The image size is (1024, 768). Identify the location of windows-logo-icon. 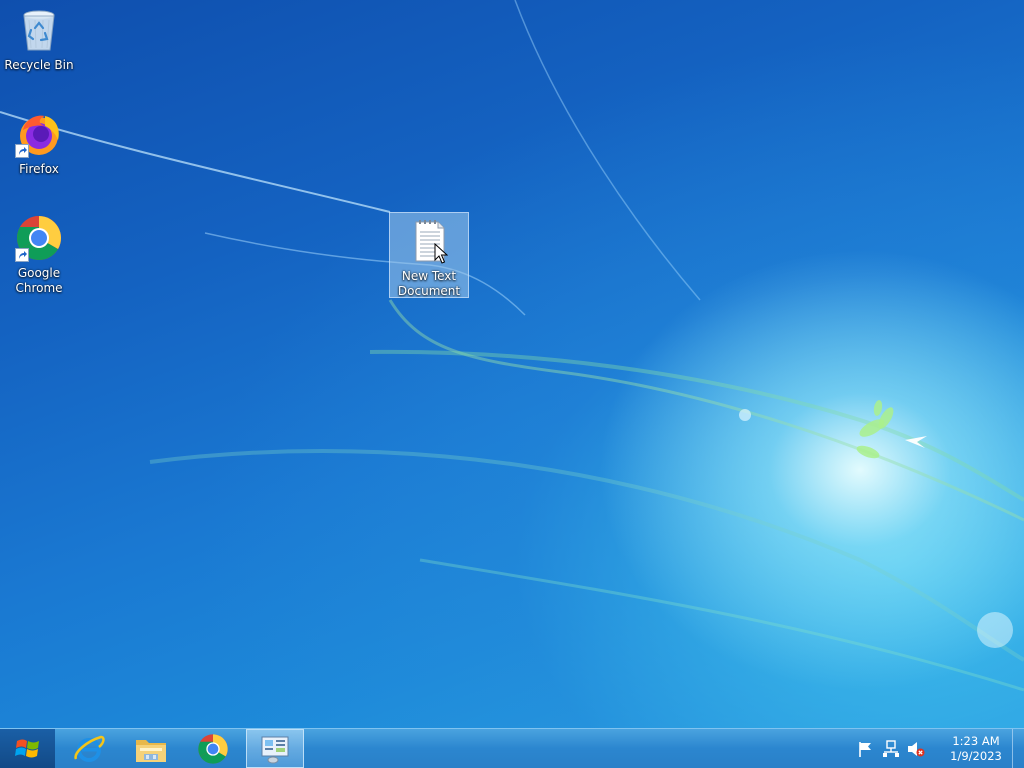
(26, 748).